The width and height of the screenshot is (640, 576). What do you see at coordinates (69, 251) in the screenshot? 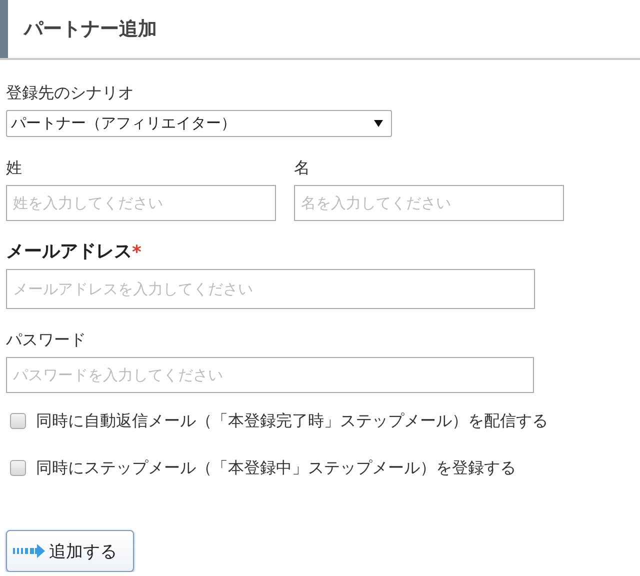
I see `field-label: メールアドレス` at bounding box center [69, 251].